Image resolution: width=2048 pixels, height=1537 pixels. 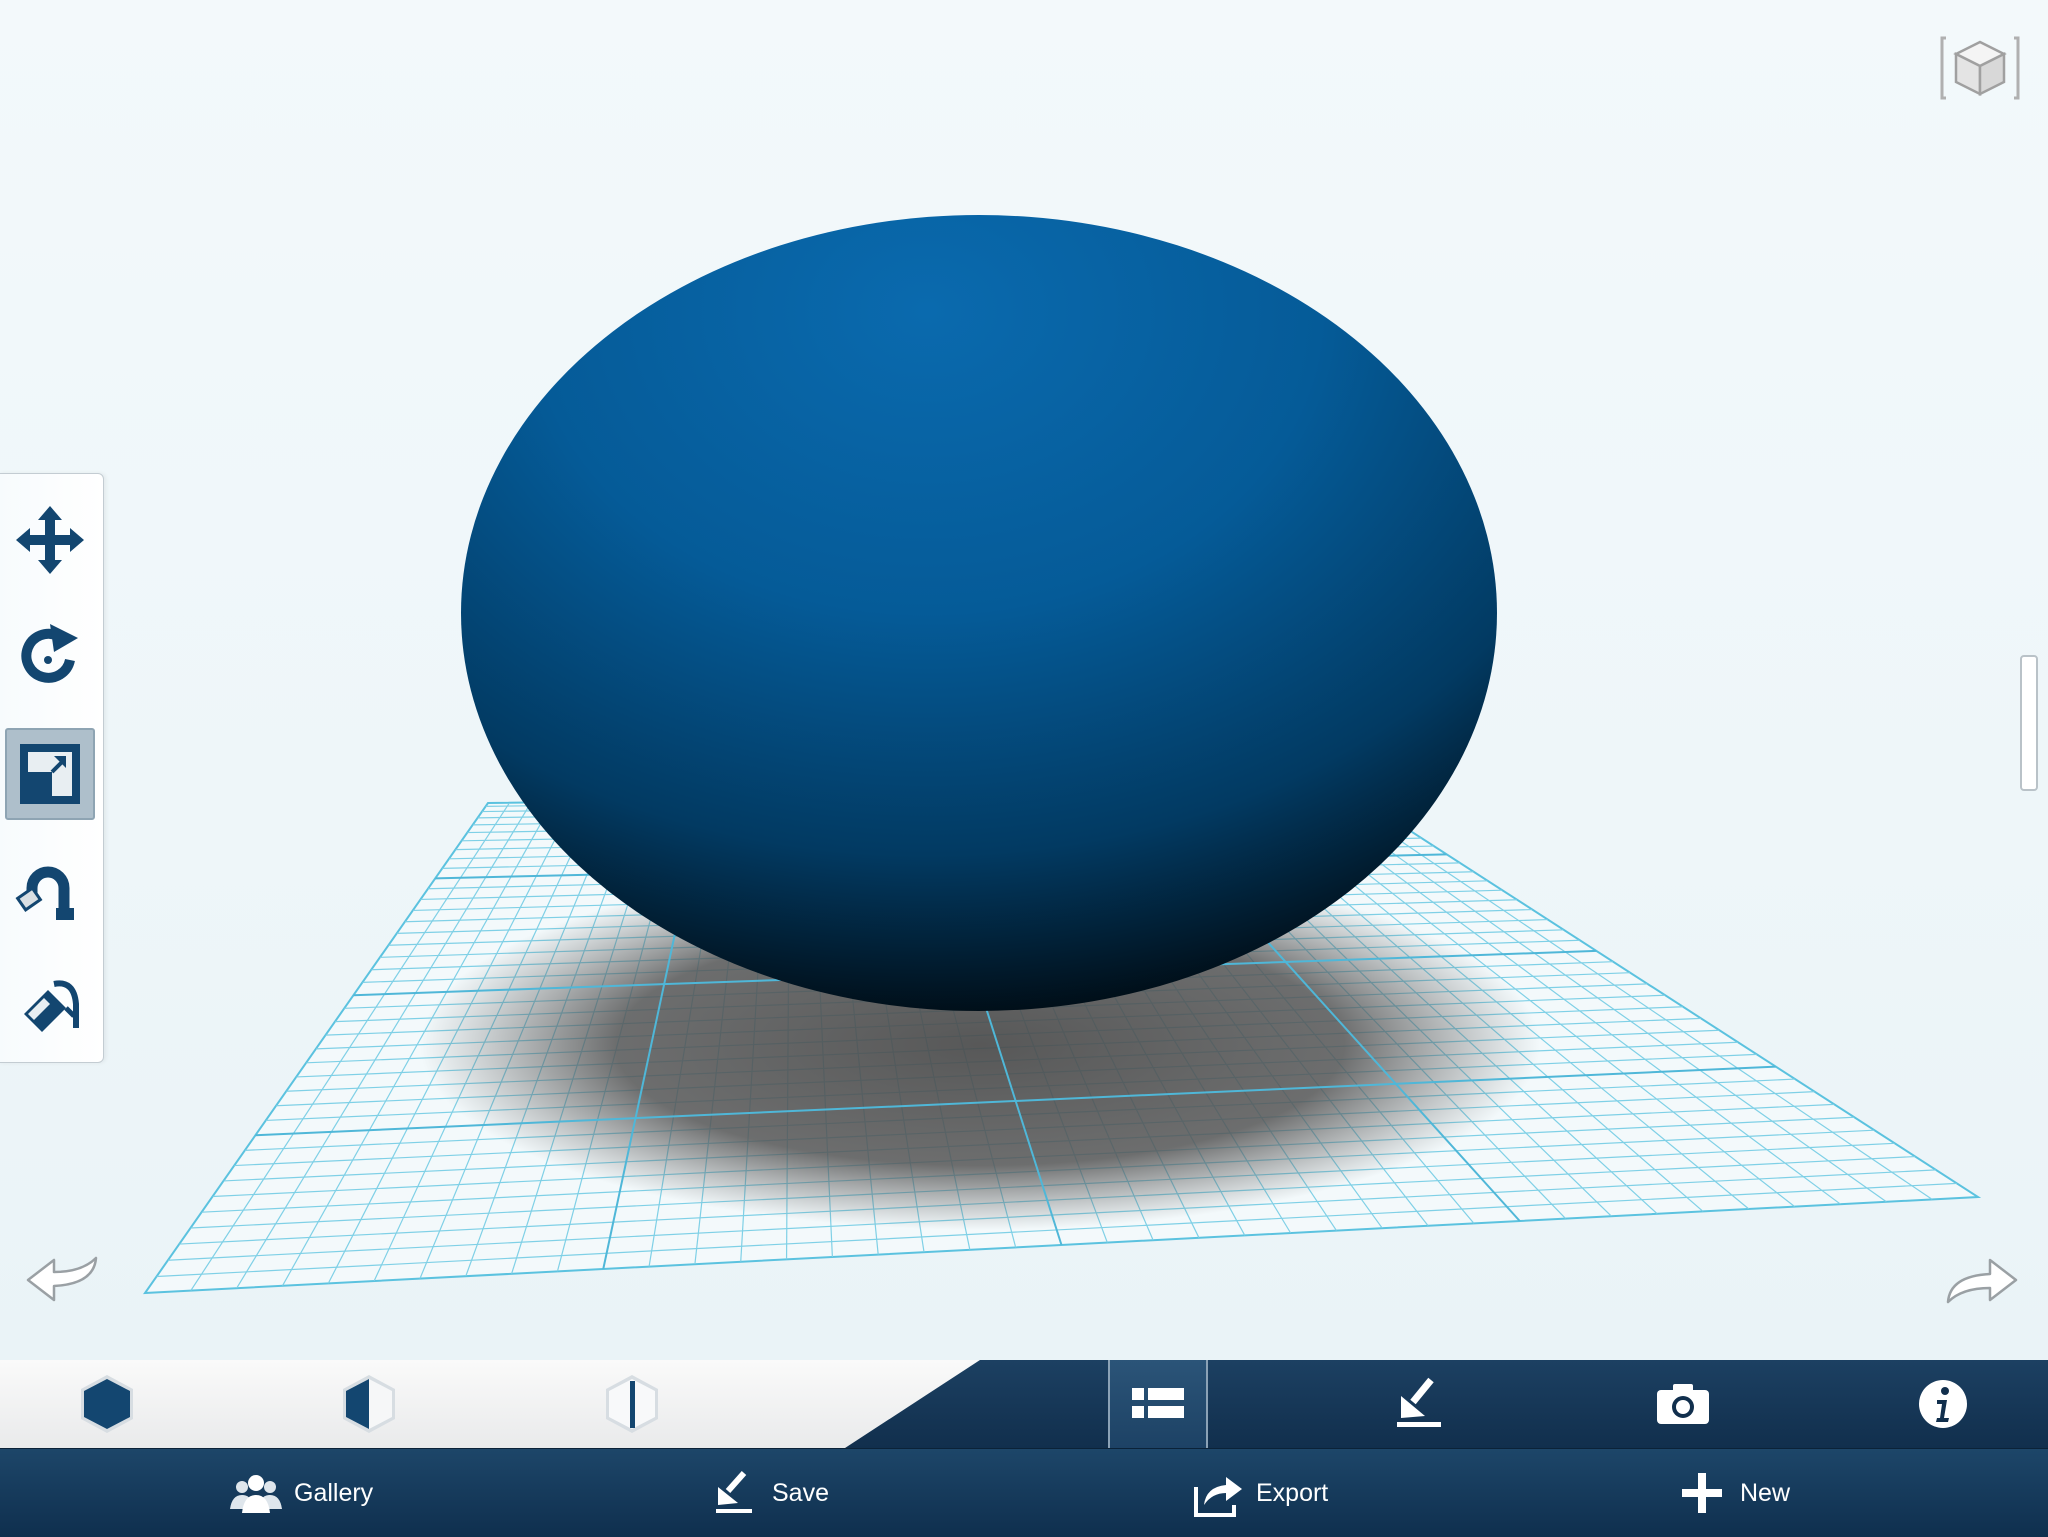 I want to click on plus-icon, so click(x=1702, y=1493).